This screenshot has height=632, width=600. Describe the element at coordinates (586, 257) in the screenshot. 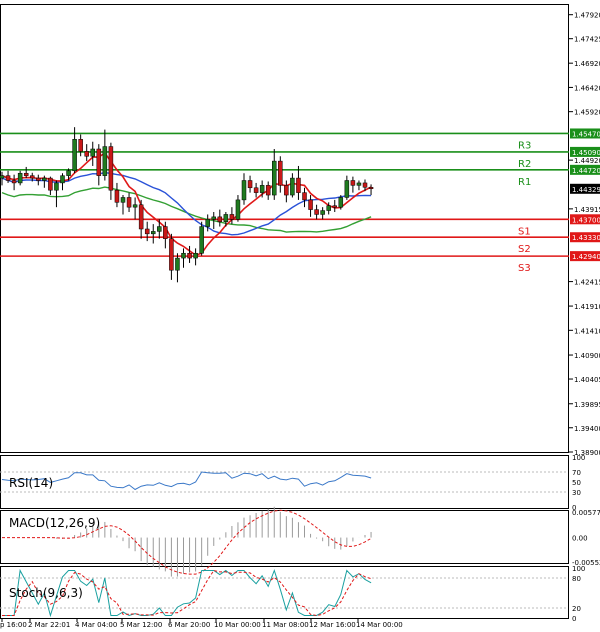

I see `level-price-label: 1.42940` at that location.